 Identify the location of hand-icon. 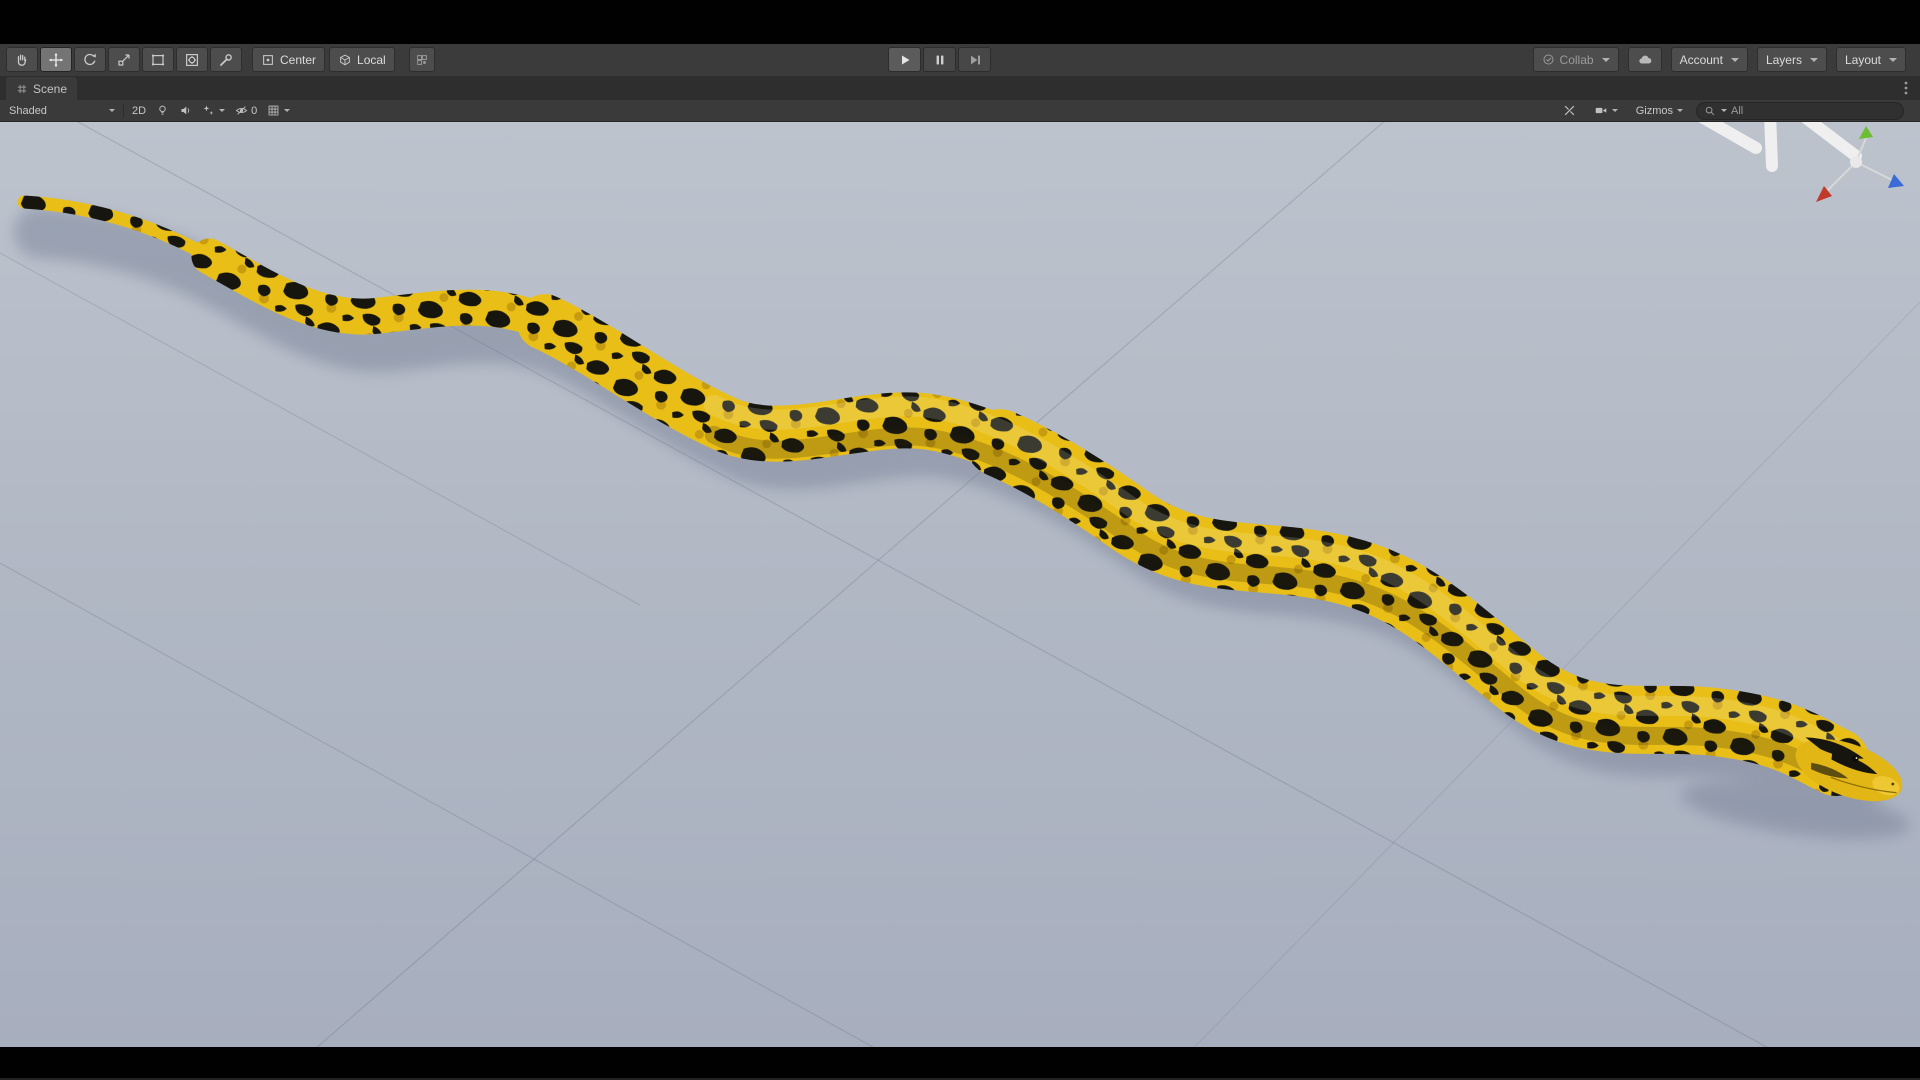
(22, 60).